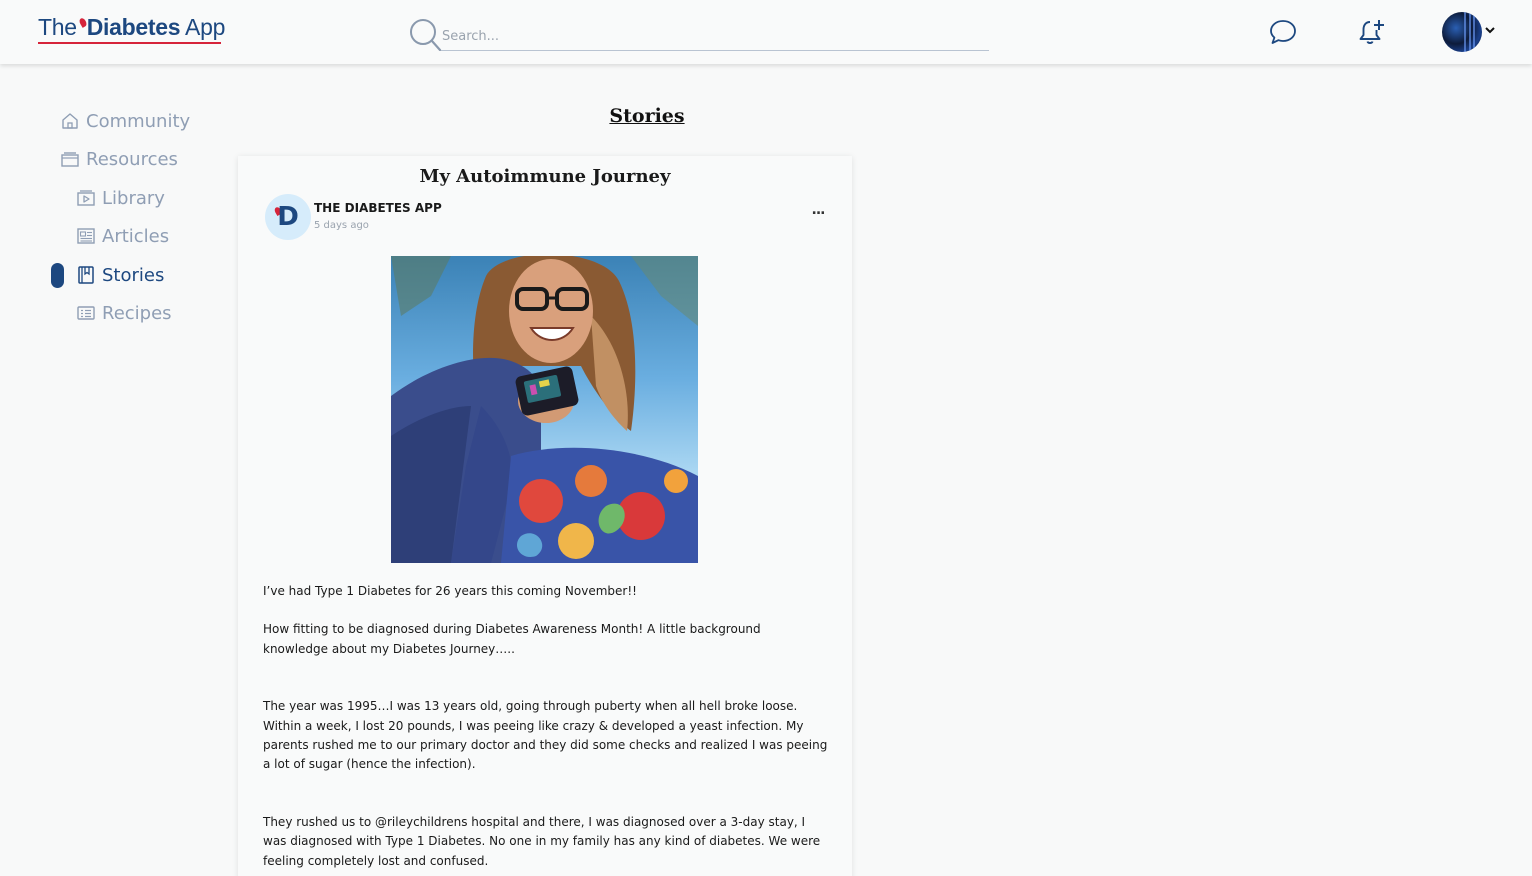 The height and width of the screenshot is (876, 1532). I want to click on search-input, so click(715, 37).